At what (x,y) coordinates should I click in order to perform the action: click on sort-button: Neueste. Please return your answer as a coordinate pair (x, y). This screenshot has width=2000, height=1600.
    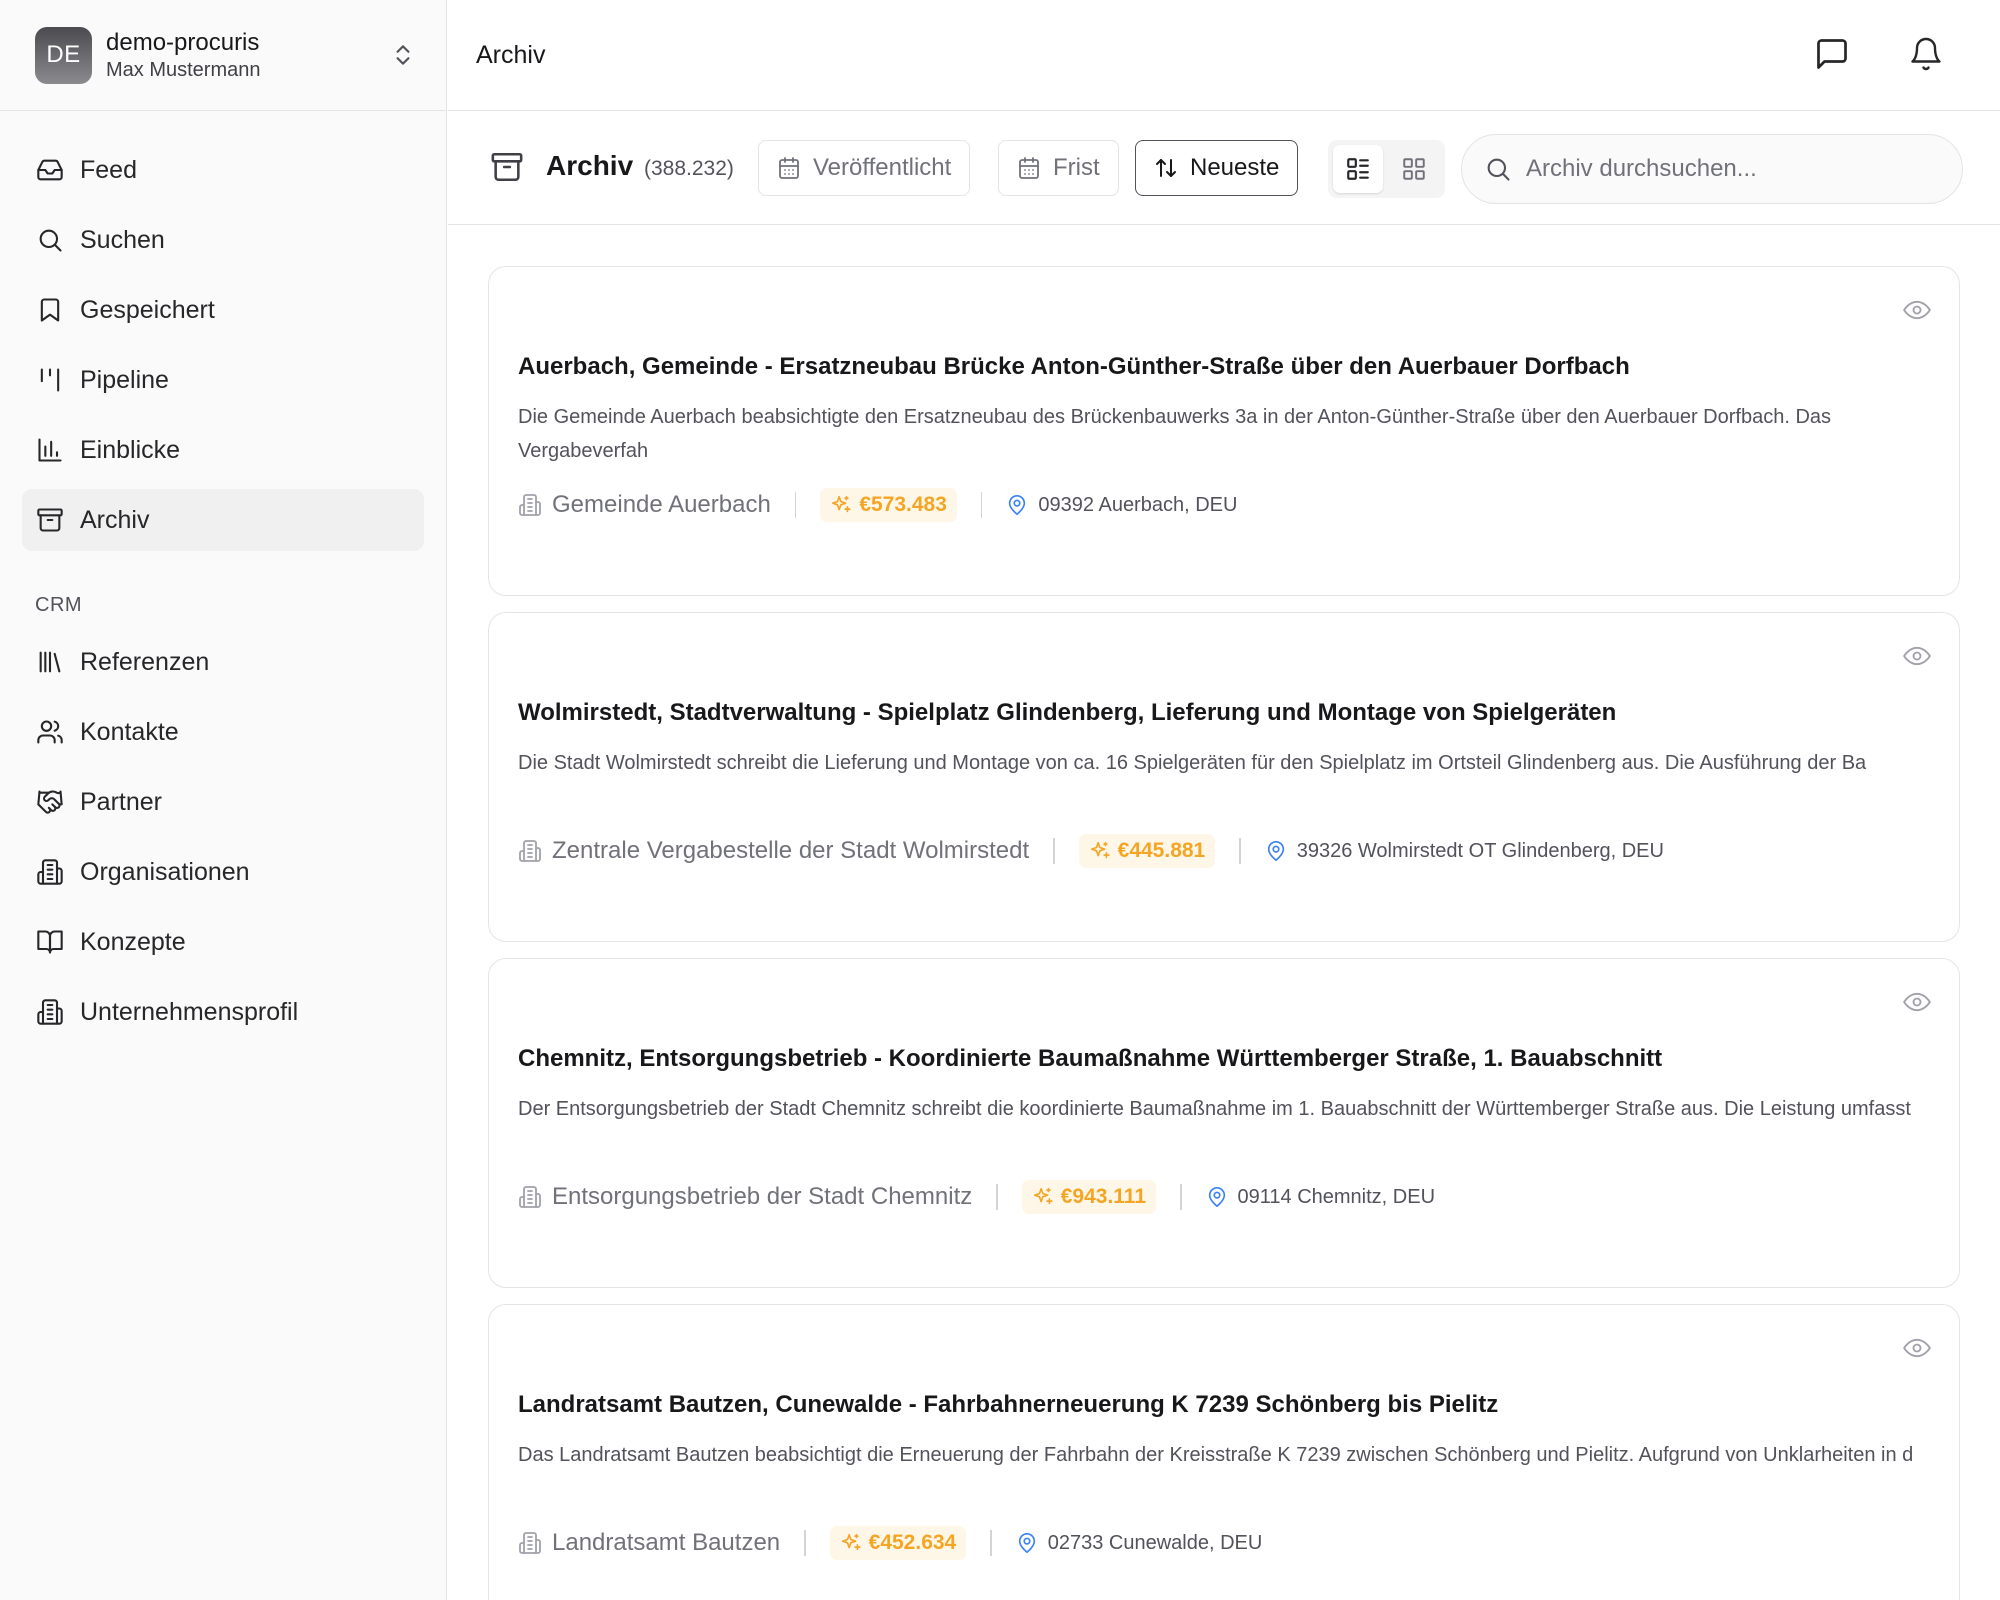
    Looking at the image, I should click on (1217, 168).